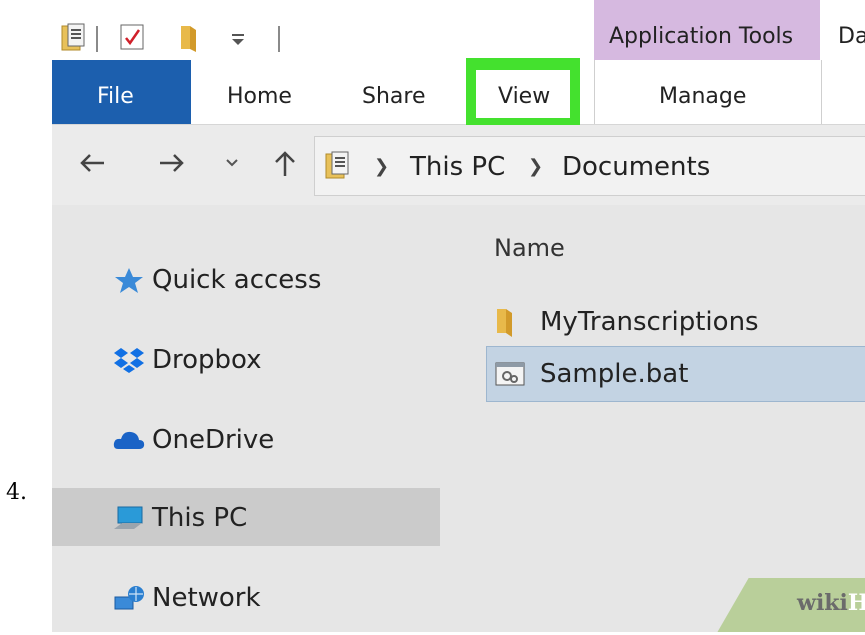 This screenshot has height=635, width=865. What do you see at coordinates (206, 598) in the screenshot?
I see `sidebar-item-label: Network` at bounding box center [206, 598].